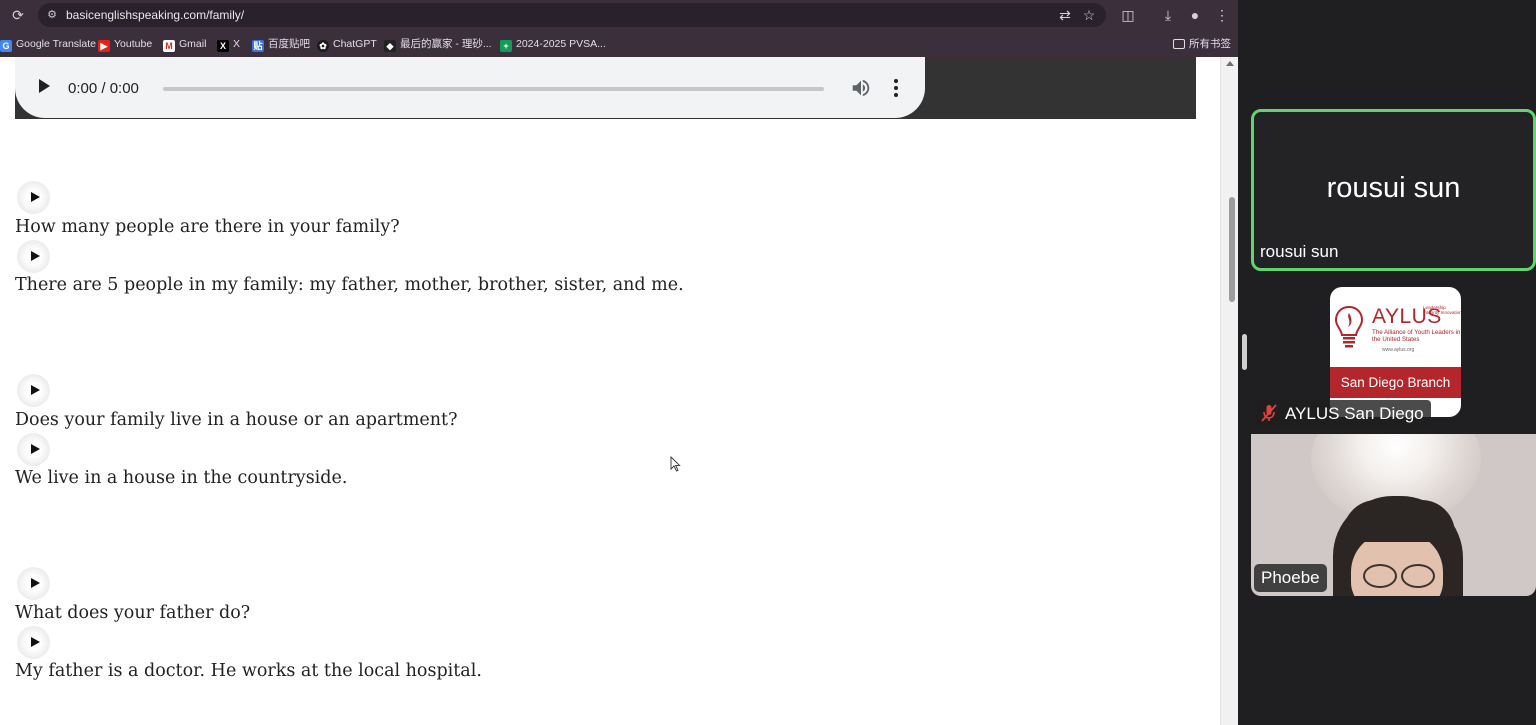 The width and height of the screenshot is (1536, 725). What do you see at coordinates (44, 86) in the screenshot?
I see `play-icon` at bounding box center [44, 86].